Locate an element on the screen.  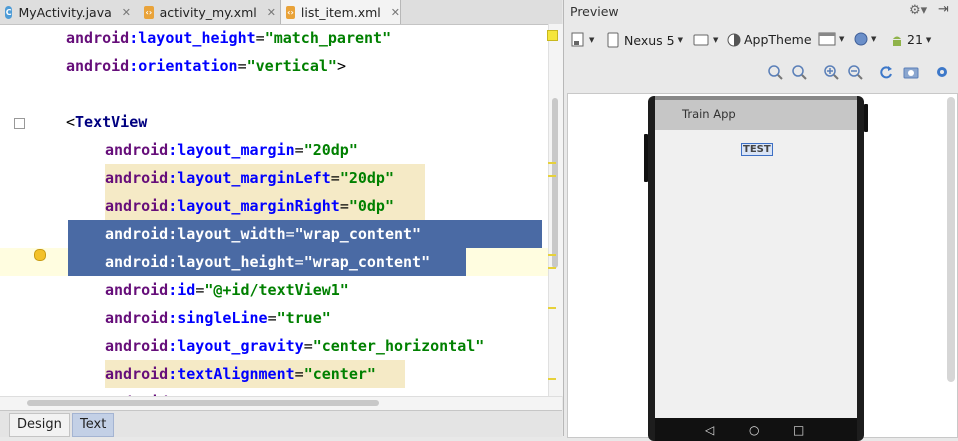
device-dropdown: Nexus 5 ▼ is located at coordinates (644, 40).